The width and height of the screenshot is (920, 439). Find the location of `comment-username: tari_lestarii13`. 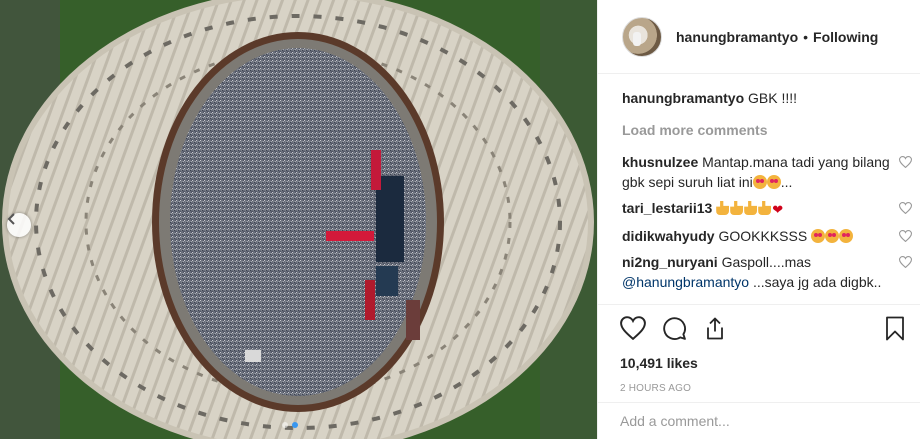

comment-username: tari_lestarii13 is located at coordinates (667, 208).